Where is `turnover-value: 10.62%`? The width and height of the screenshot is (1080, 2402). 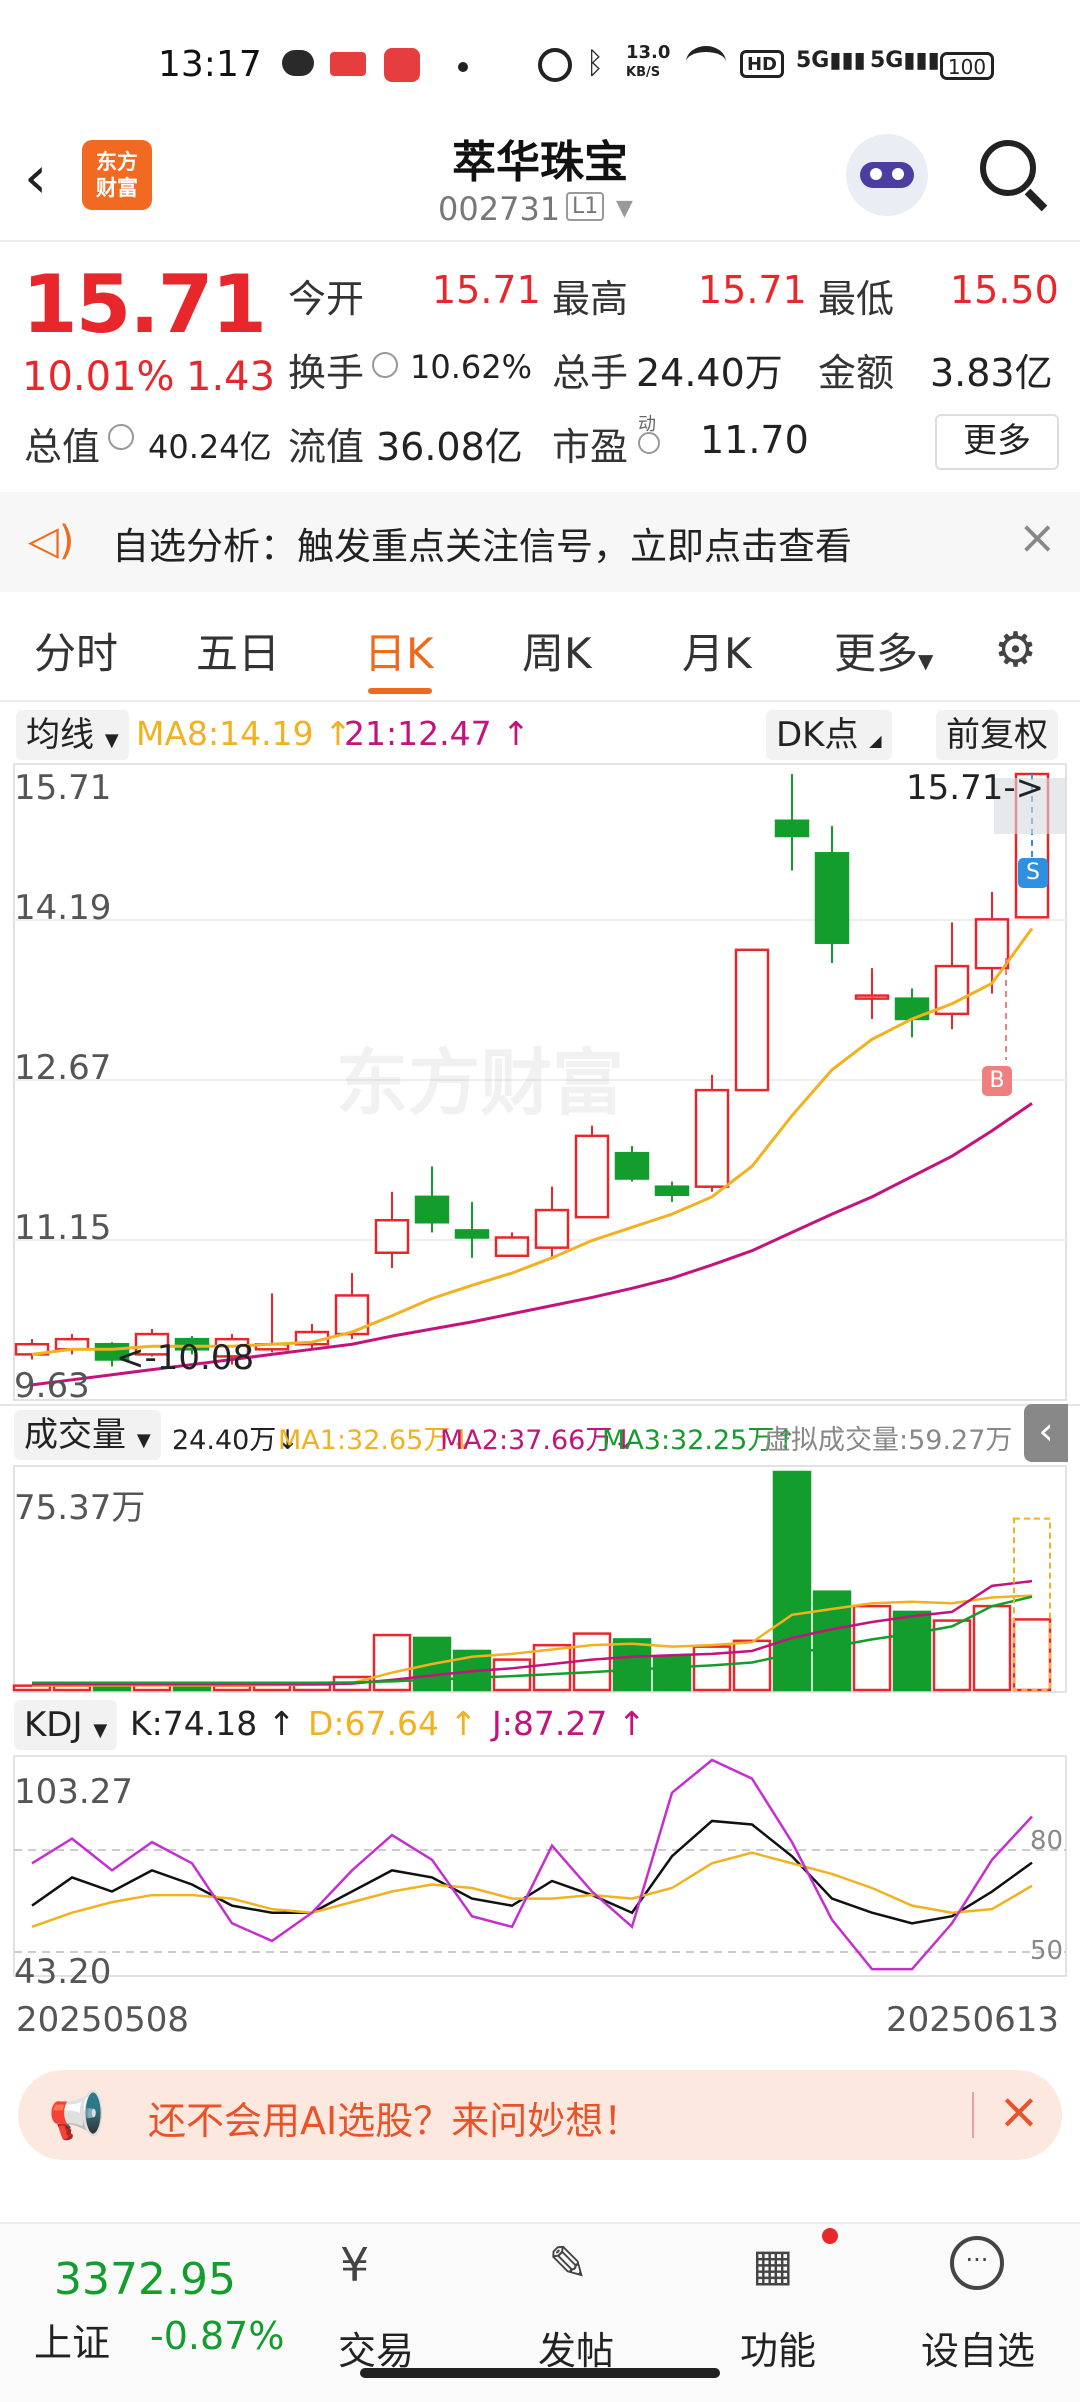 turnover-value: 10.62% is located at coordinates (471, 367).